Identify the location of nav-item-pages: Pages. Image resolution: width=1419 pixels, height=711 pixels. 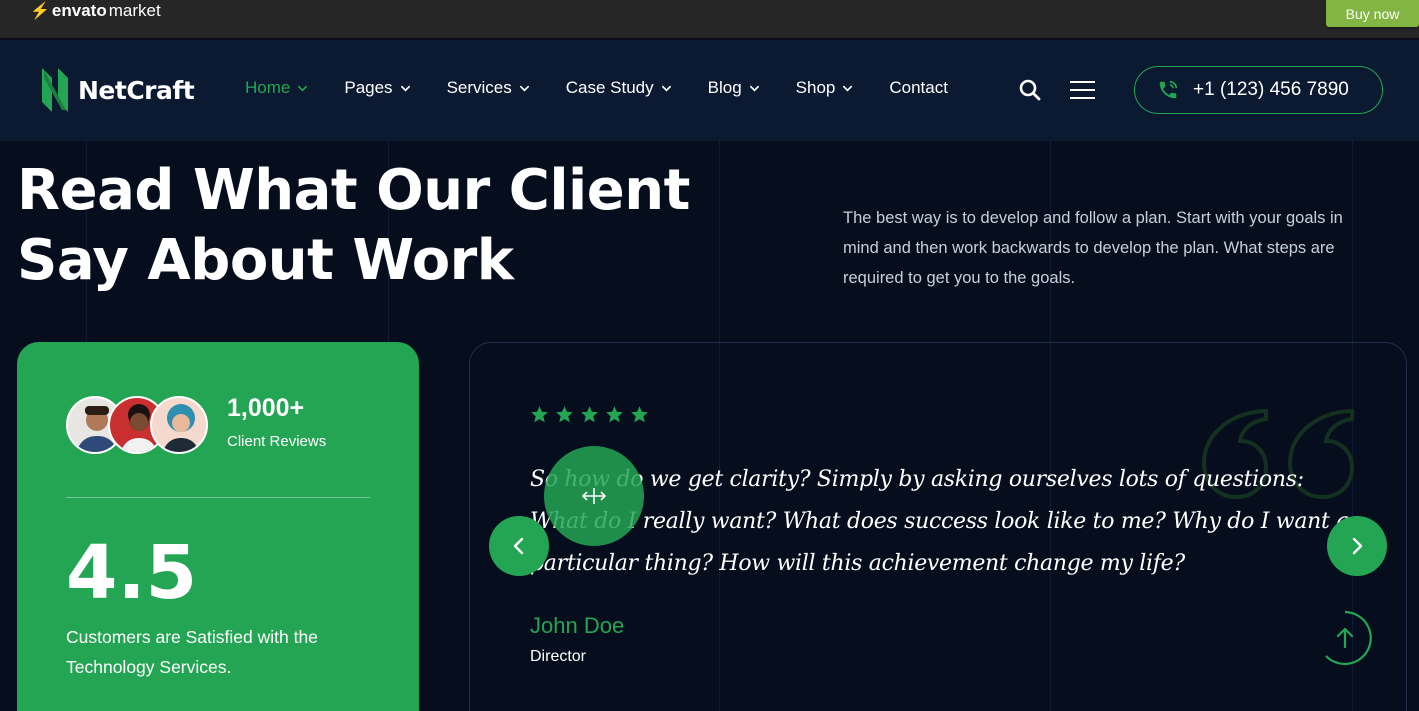
(377, 88).